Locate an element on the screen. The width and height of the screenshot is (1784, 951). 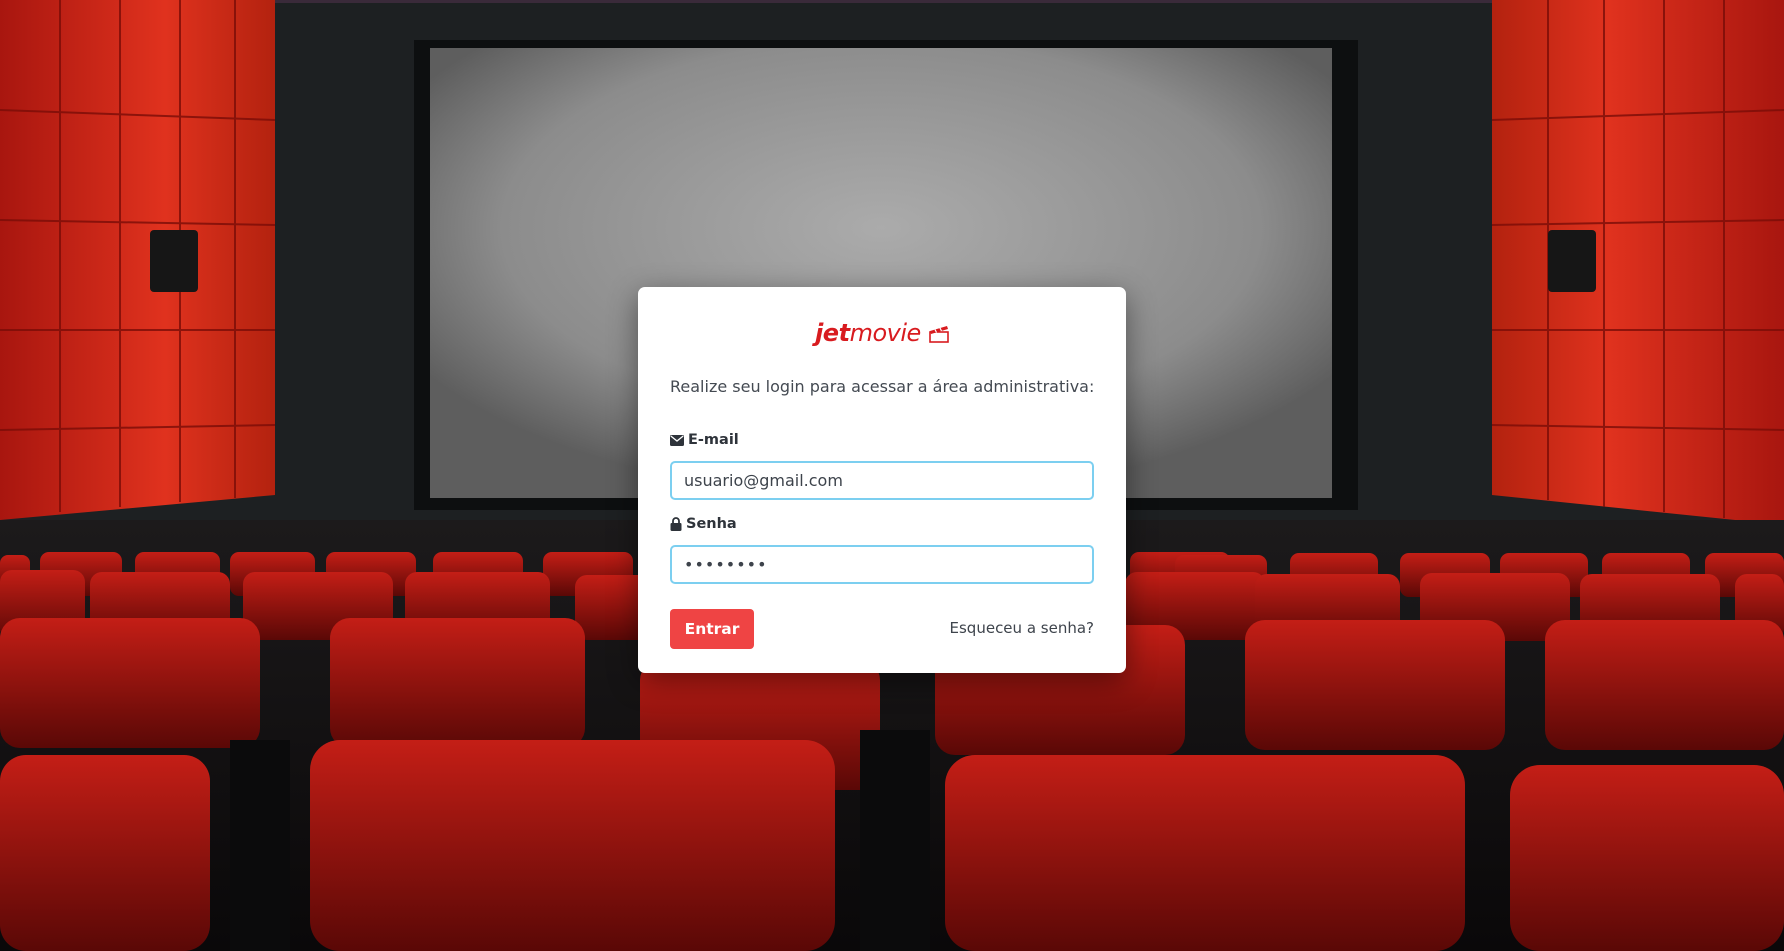
password-label: Senha is located at coordinates (703, 524).